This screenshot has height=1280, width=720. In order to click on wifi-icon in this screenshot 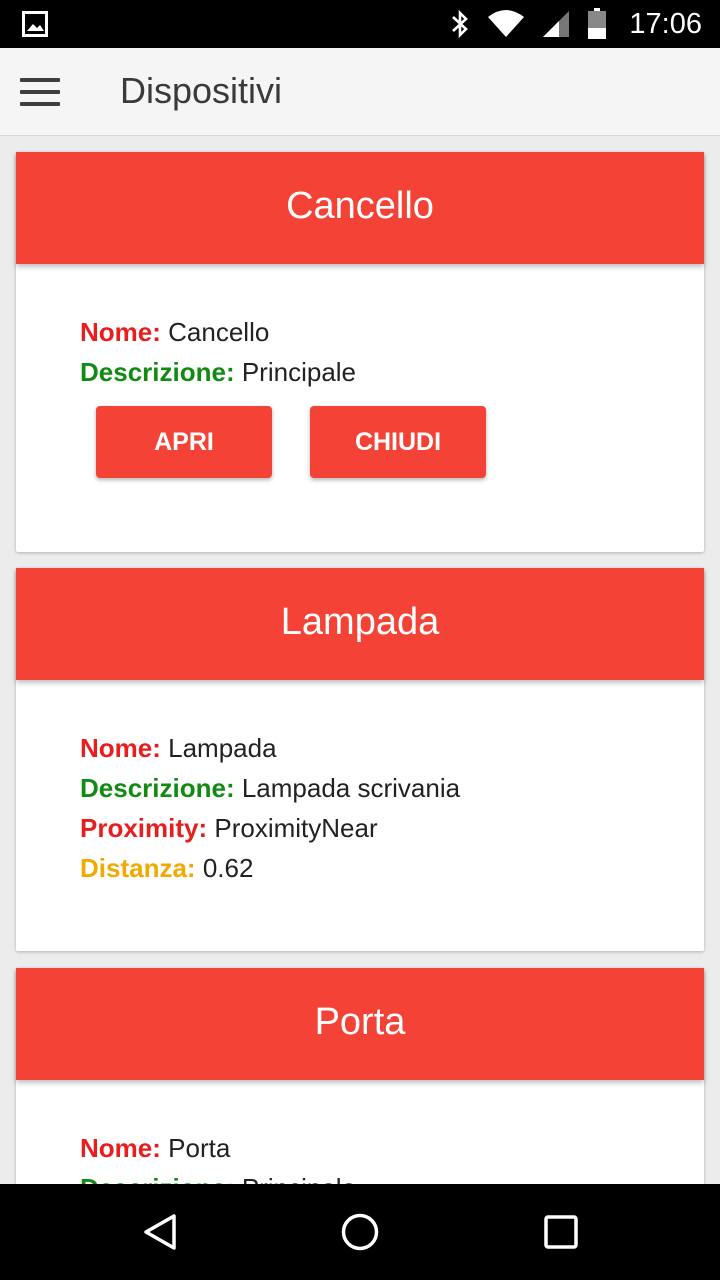, I will do `click(506, 23)`.